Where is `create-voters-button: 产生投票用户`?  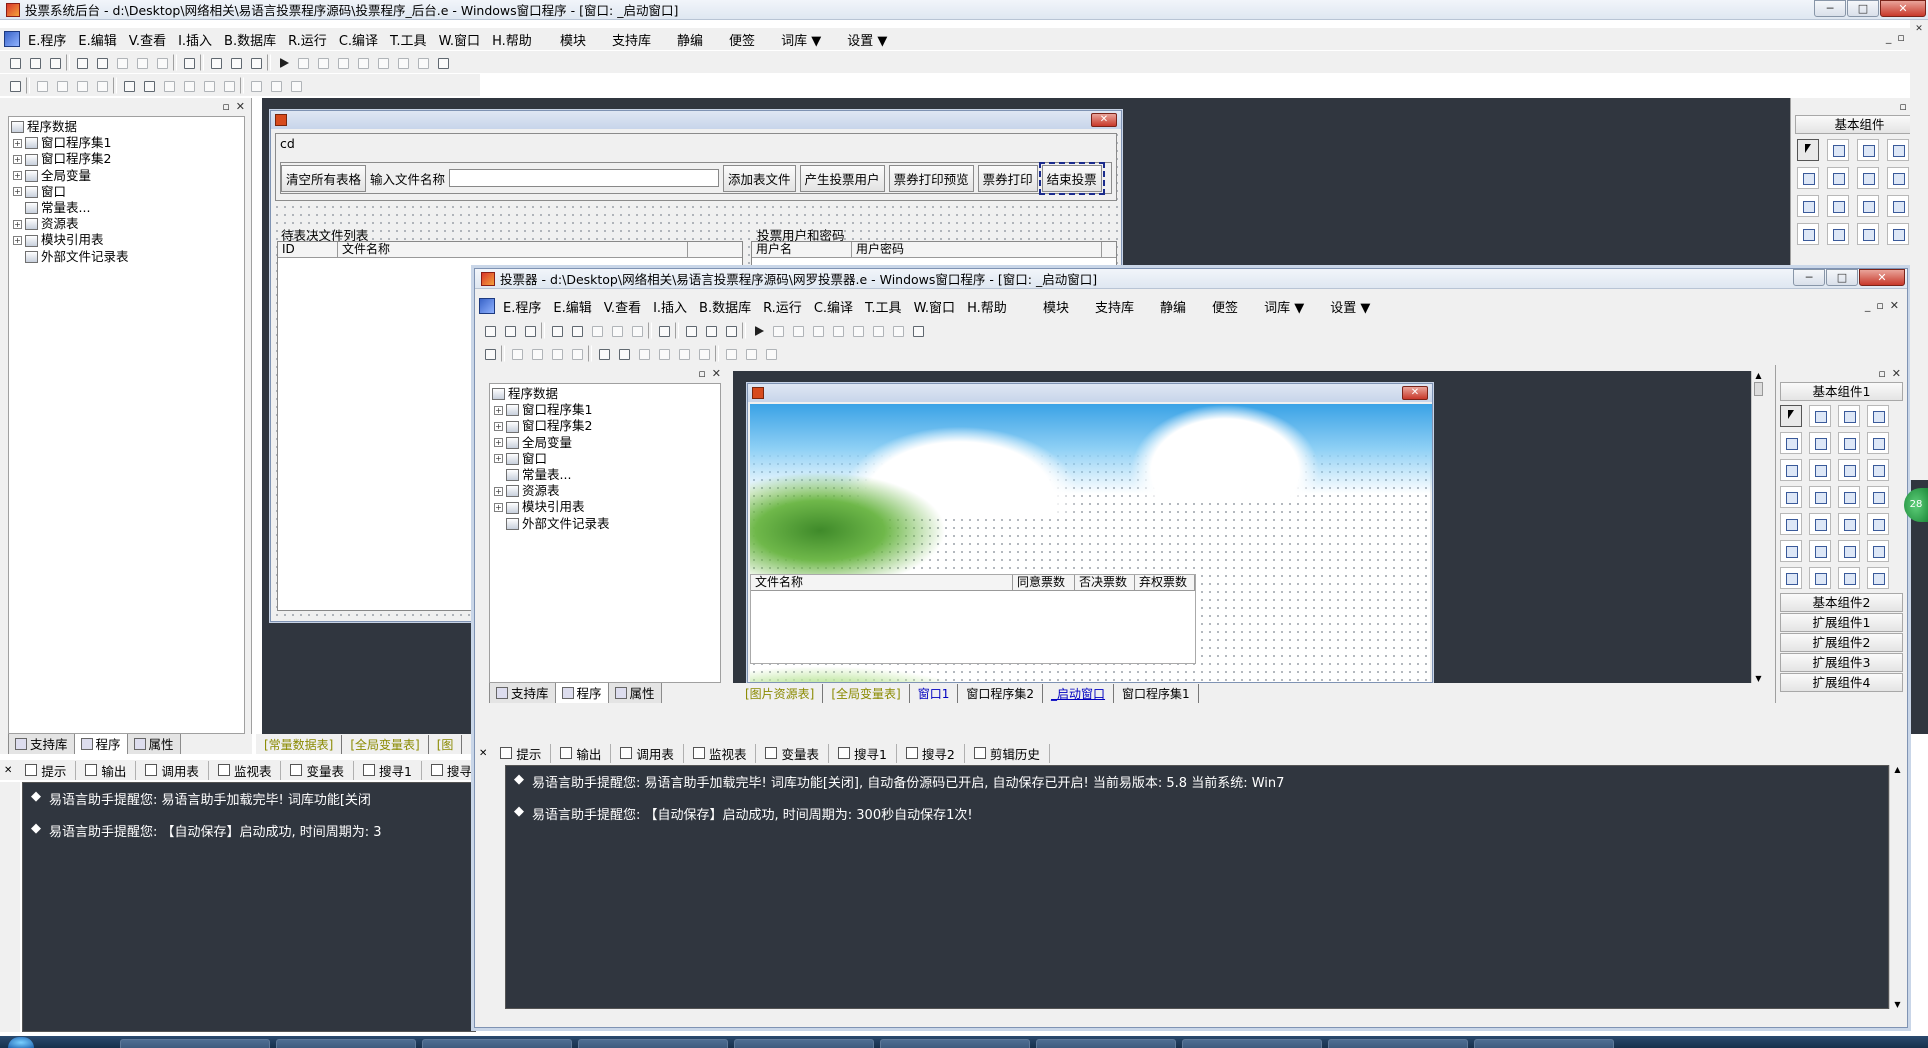
create-voters-button: 产生投票用户 is located at coordinates (842, 178).